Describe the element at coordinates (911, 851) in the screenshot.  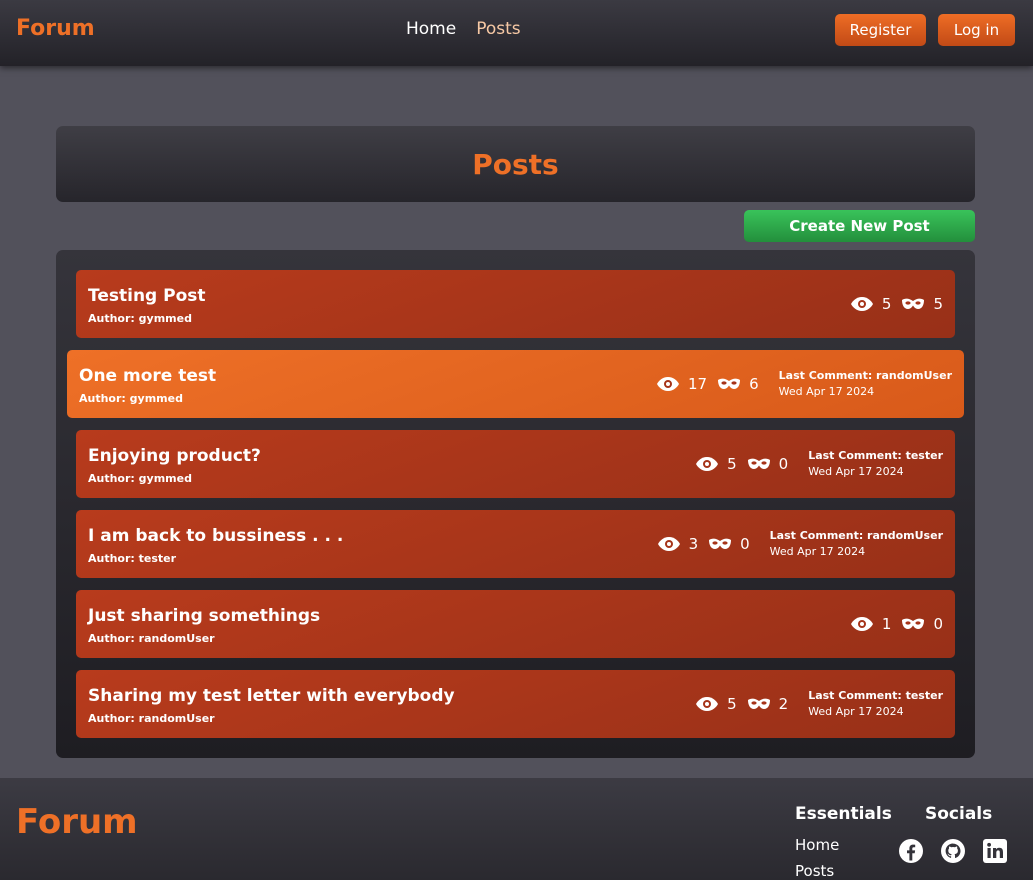
I see `facebook-icon` at that location.